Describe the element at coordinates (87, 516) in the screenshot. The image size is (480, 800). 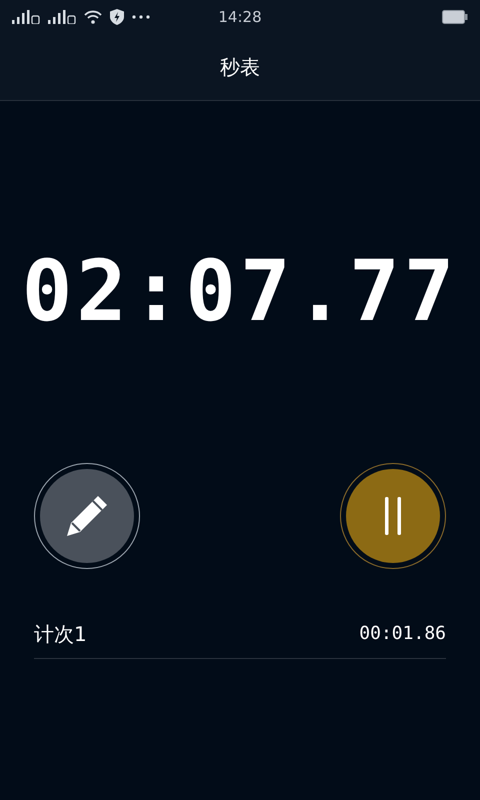
I see `pencil-icon` at that location.